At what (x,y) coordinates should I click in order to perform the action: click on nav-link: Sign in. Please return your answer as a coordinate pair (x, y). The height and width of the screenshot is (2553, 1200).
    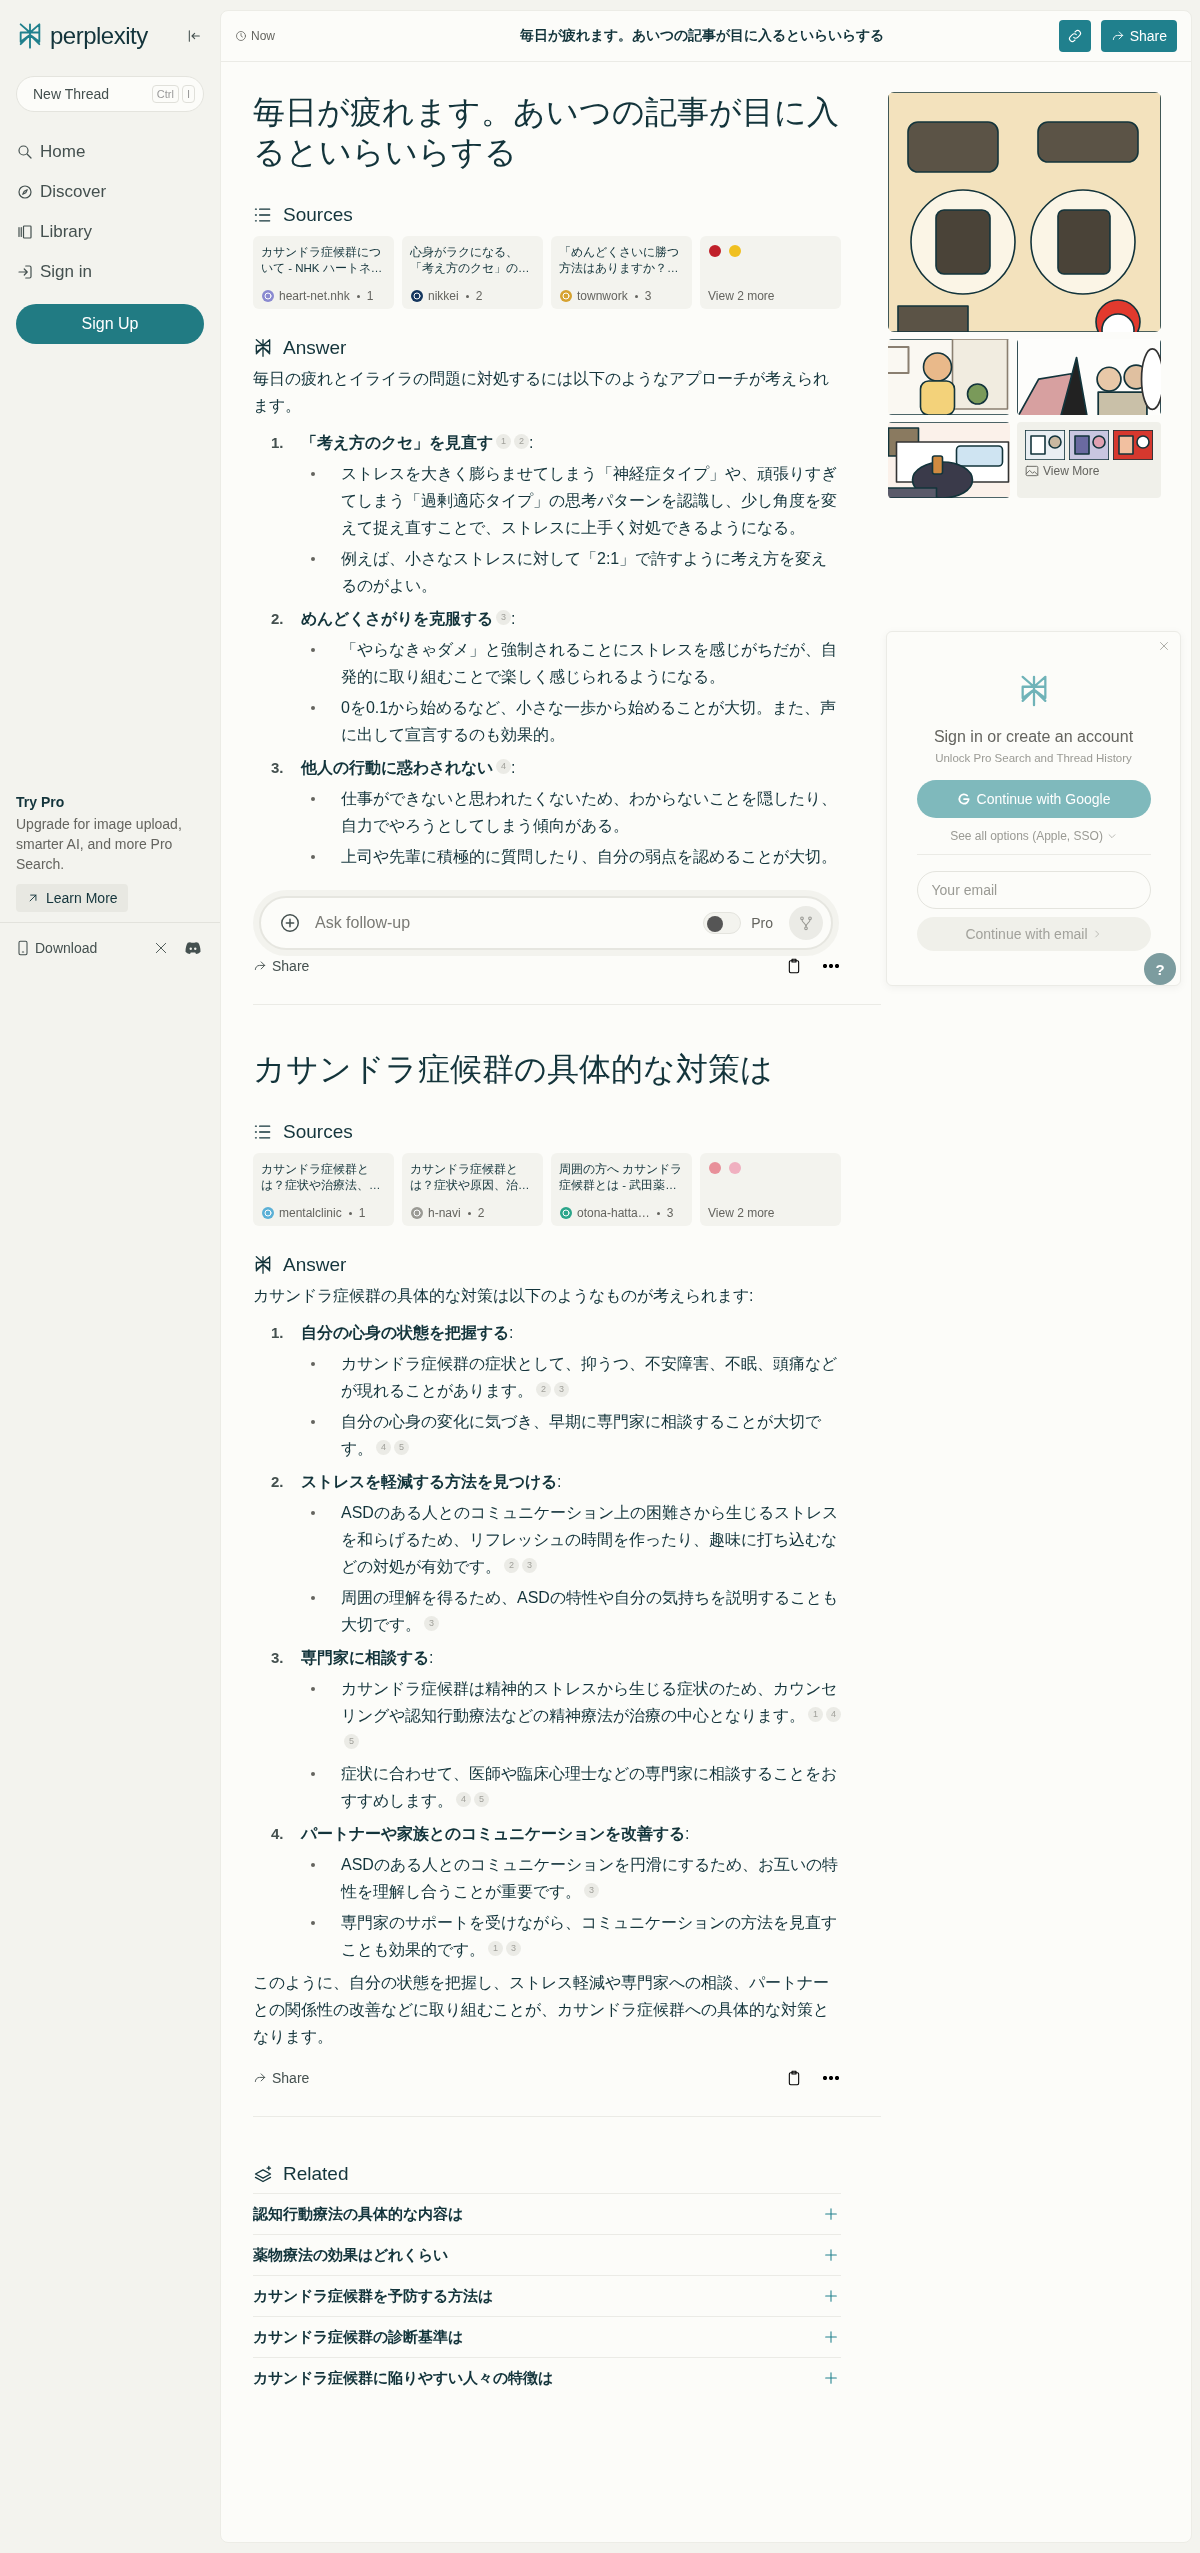
    Looking at the image, I should click on (110, 272).